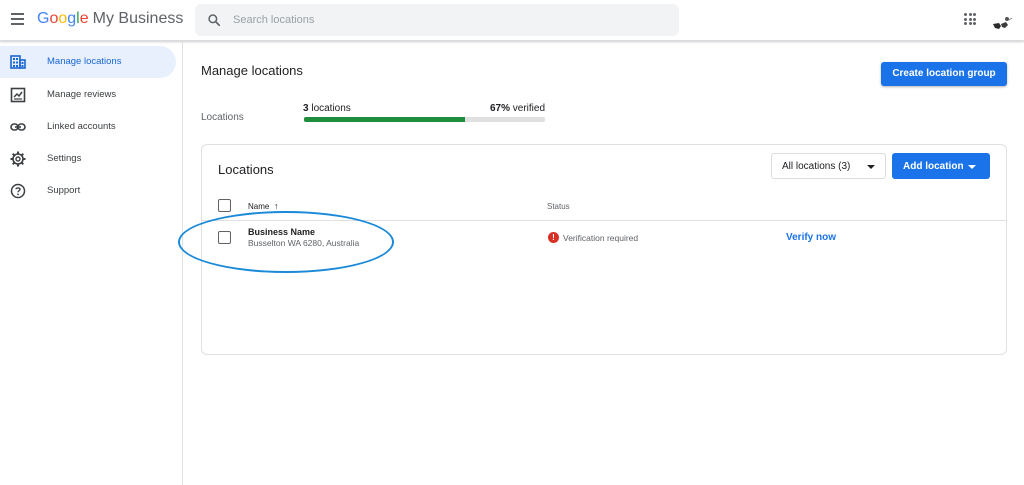 The image size is (1024, 485). I want to click on sidebar-item-settings: Settings, so click(88, 159).